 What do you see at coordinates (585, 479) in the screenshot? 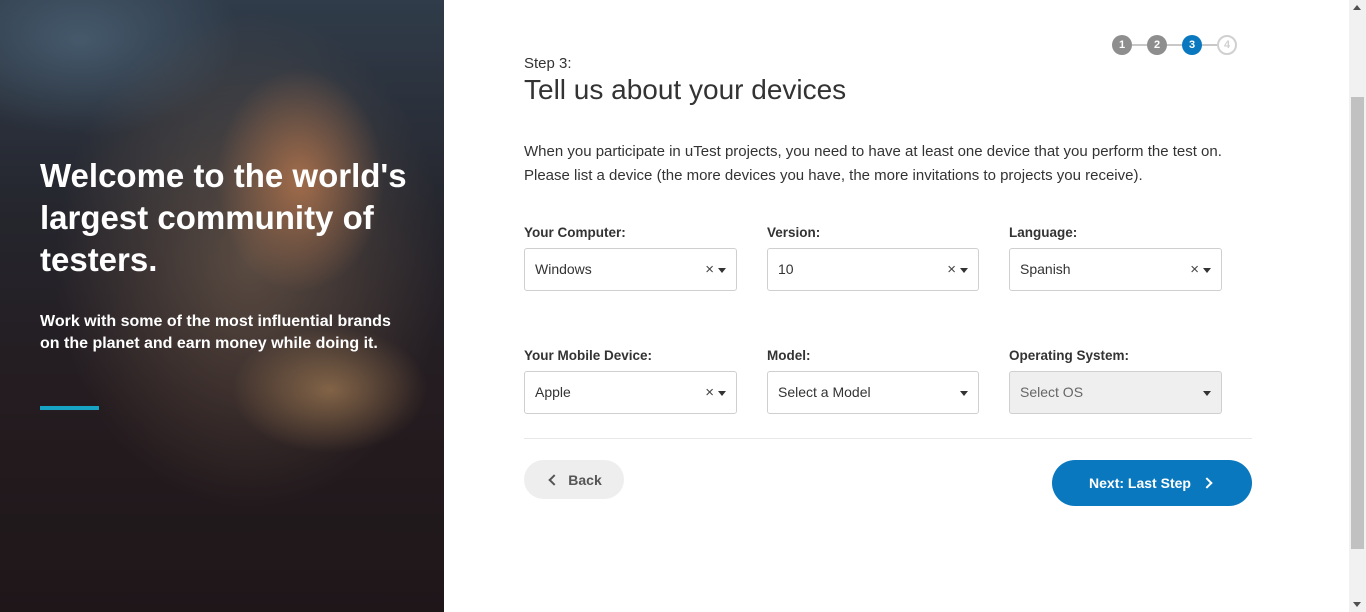
I see `back-button-label: Back` at bounding box center [585, 479].